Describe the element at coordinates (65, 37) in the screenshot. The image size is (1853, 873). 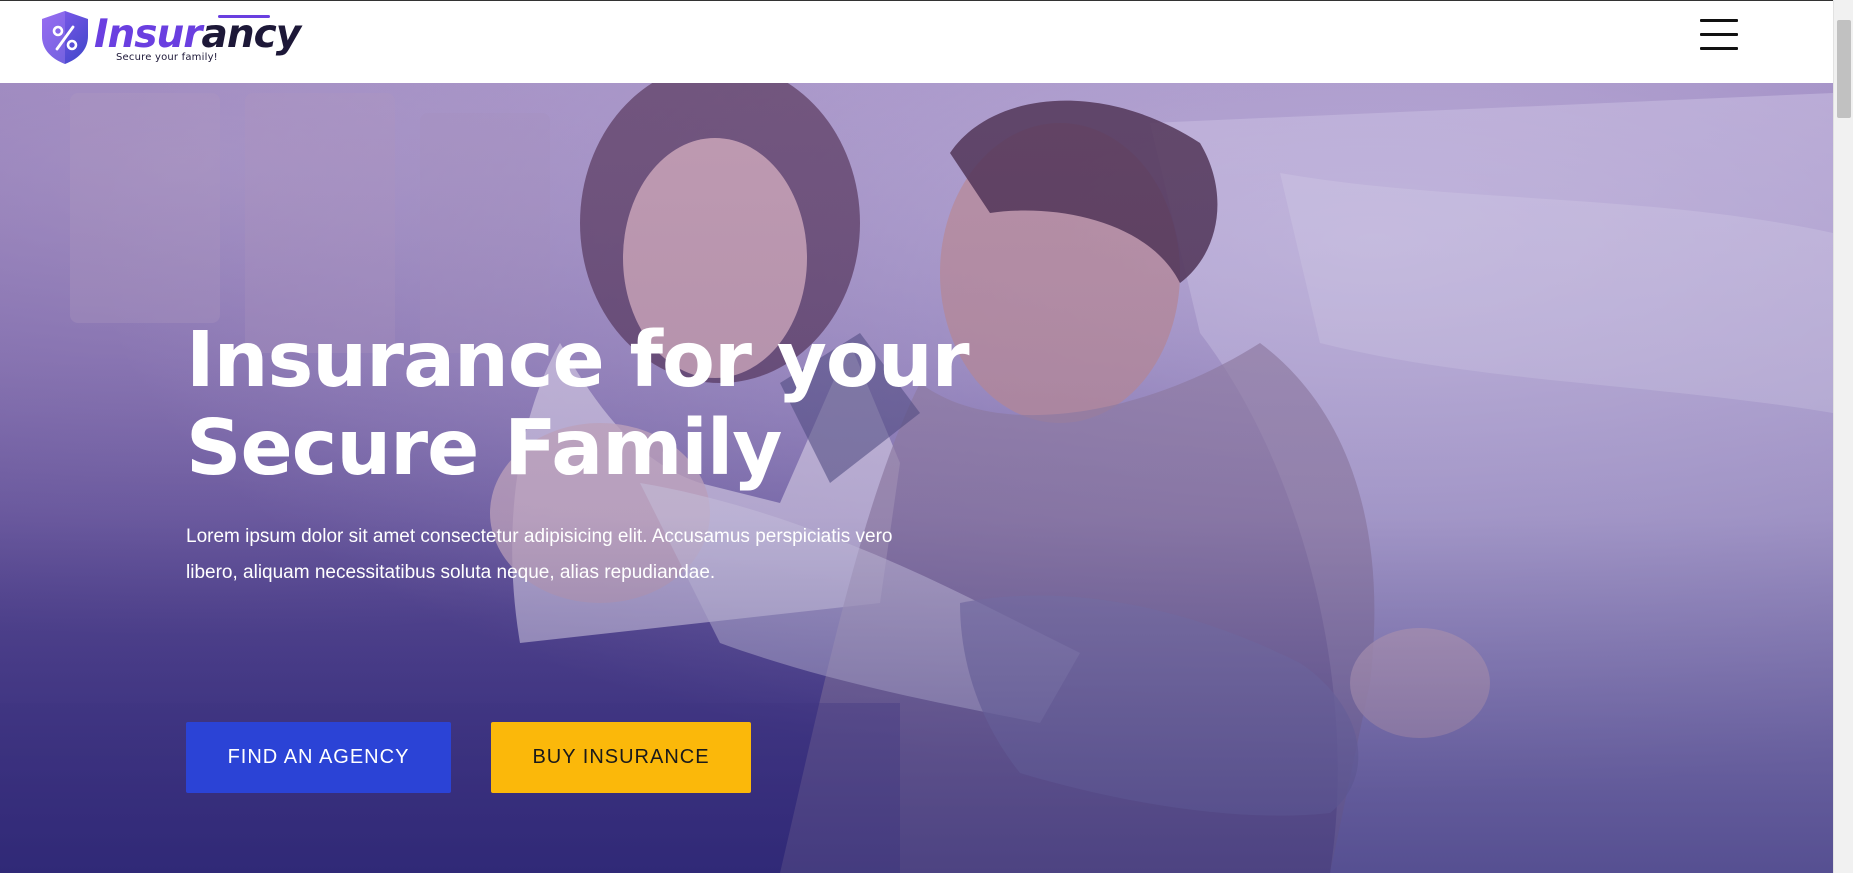
I see `shield-percent-icon` at that location.